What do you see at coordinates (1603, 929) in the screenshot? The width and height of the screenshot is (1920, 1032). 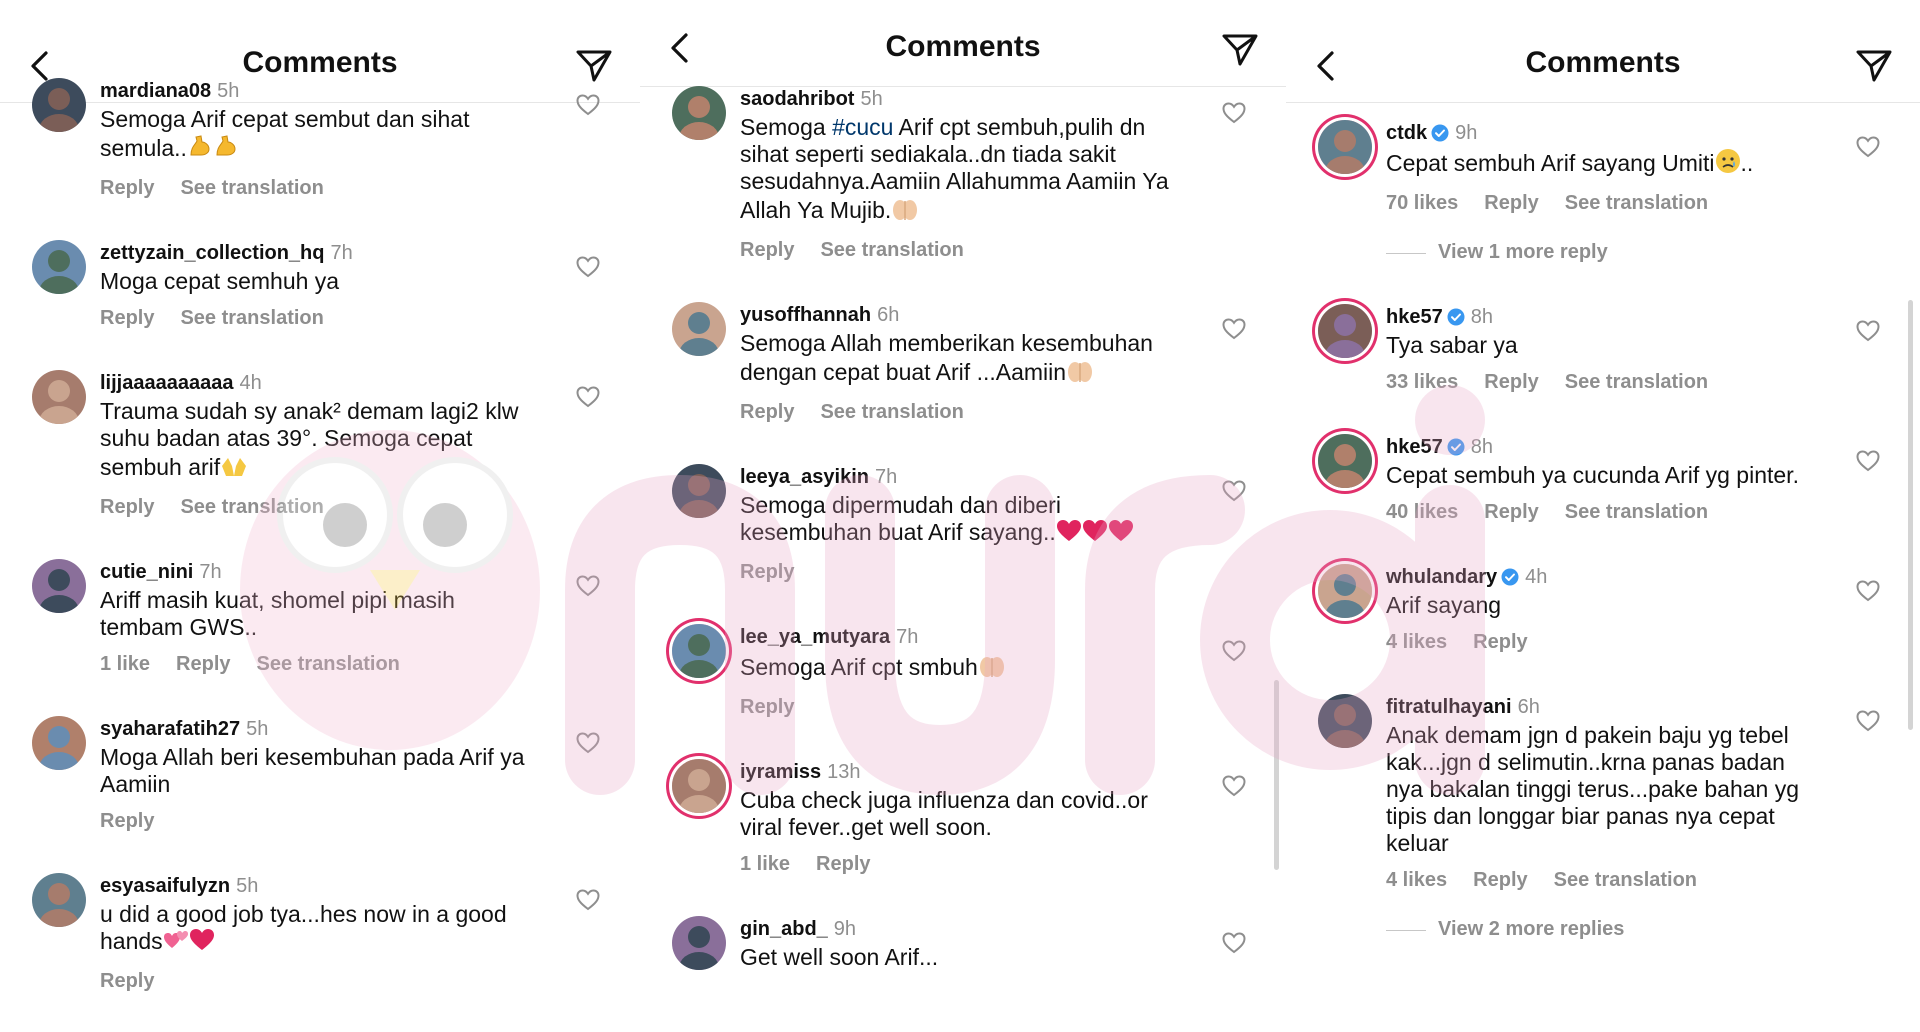 I see `view-replies-button: View 2 more replies` at bounding box center [1603, 929].